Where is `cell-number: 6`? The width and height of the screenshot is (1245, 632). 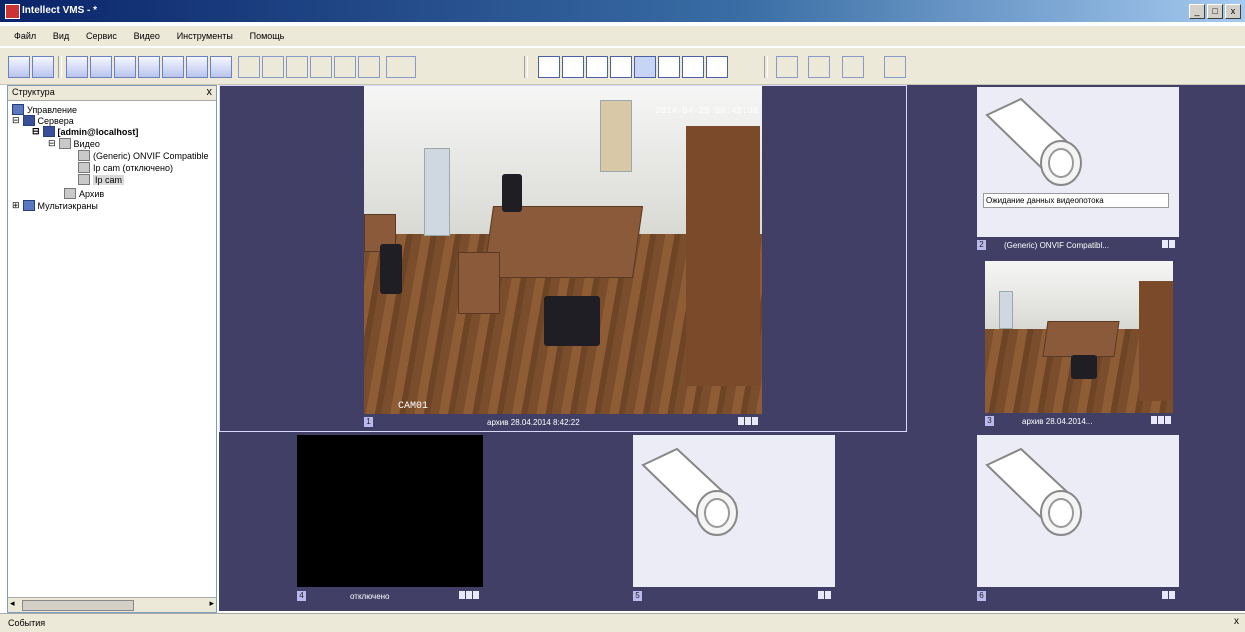 cell-number: 6 is located at coordinates (981, 596).